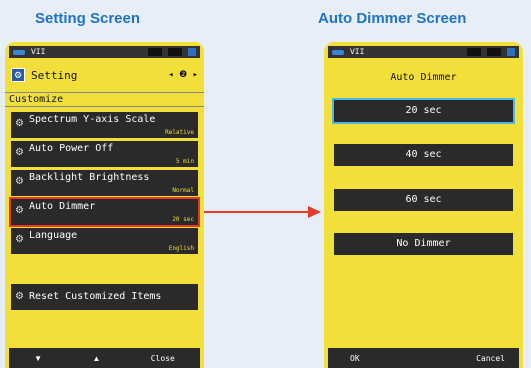 Image resolution: width=531 pixels, height=368 pixels. Describe the element at coordinates (259, 212) in the screenshot. I see `arrow-connector-line` at that location.